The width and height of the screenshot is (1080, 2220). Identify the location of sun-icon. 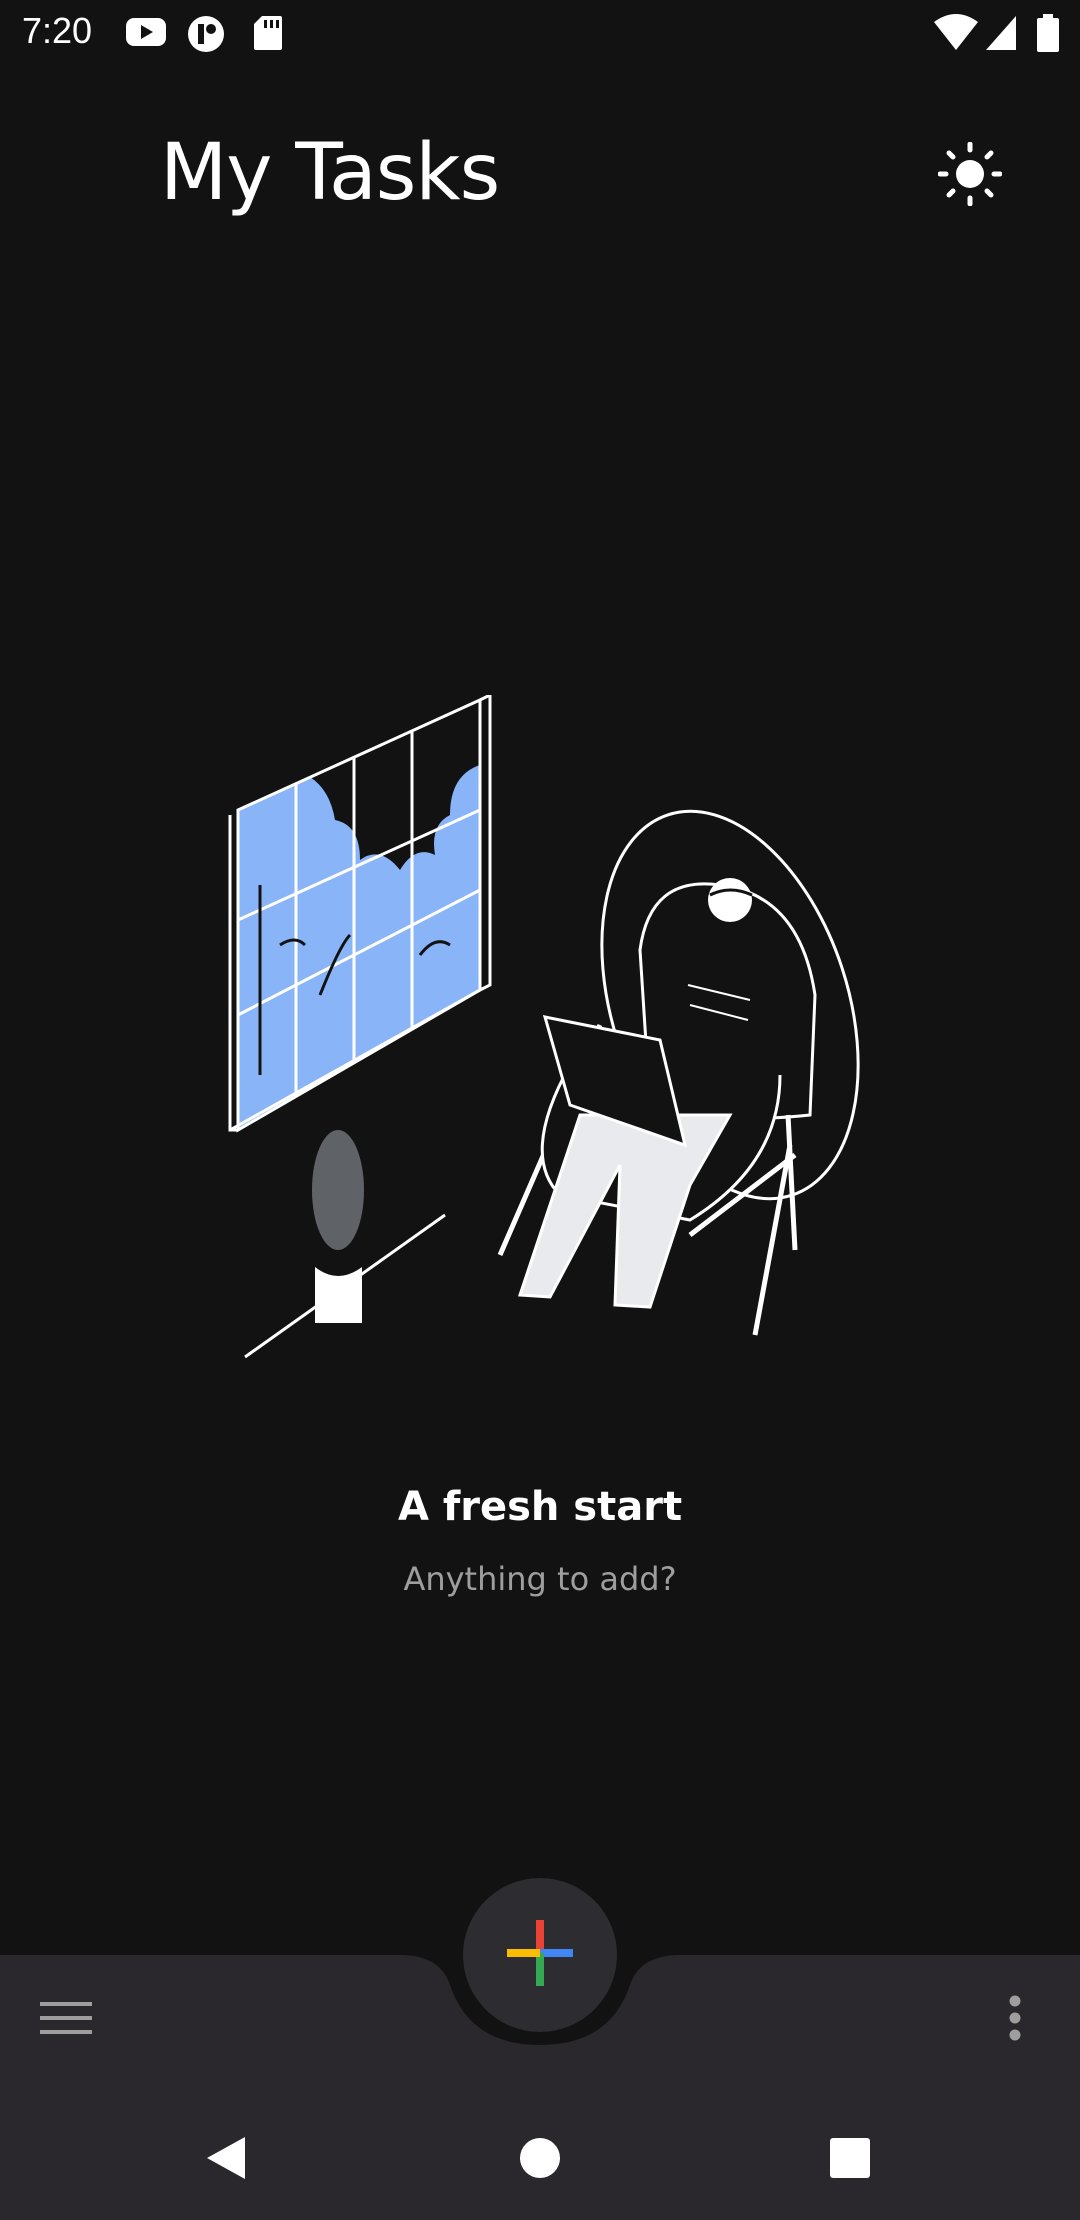
(970, 175).